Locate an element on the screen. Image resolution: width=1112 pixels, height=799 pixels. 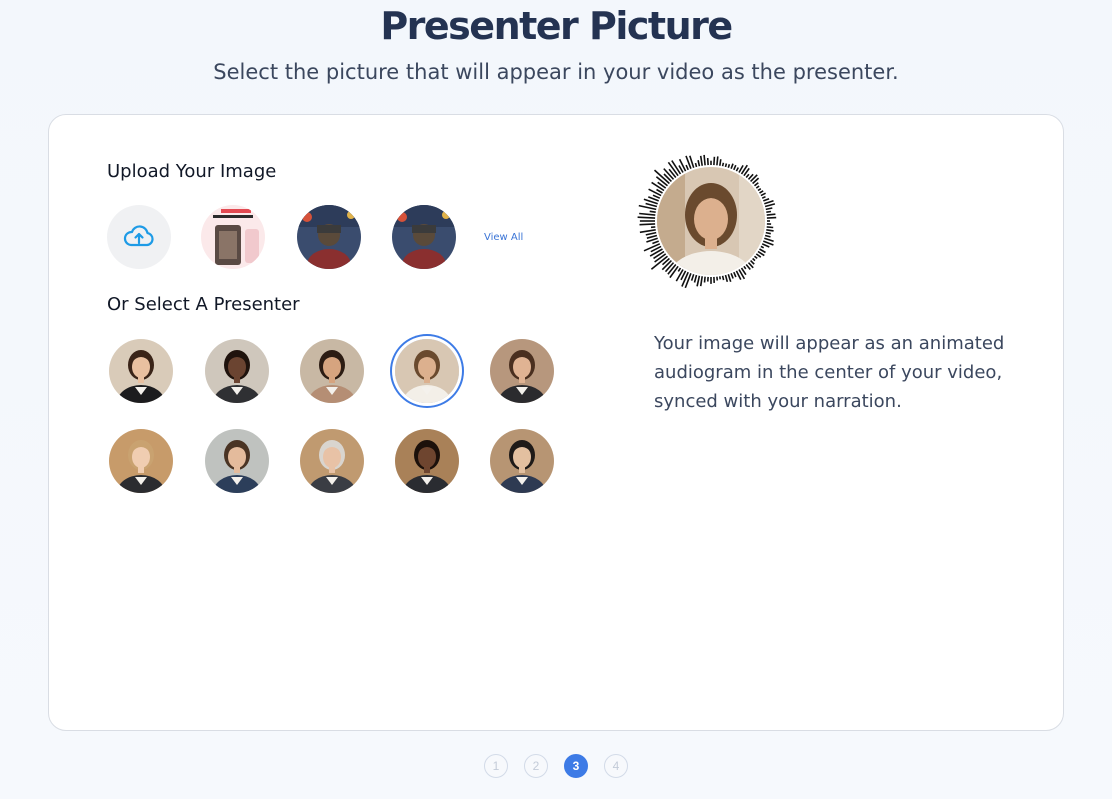
page-title: Presenter Picture is located at coordinates (556, 26).